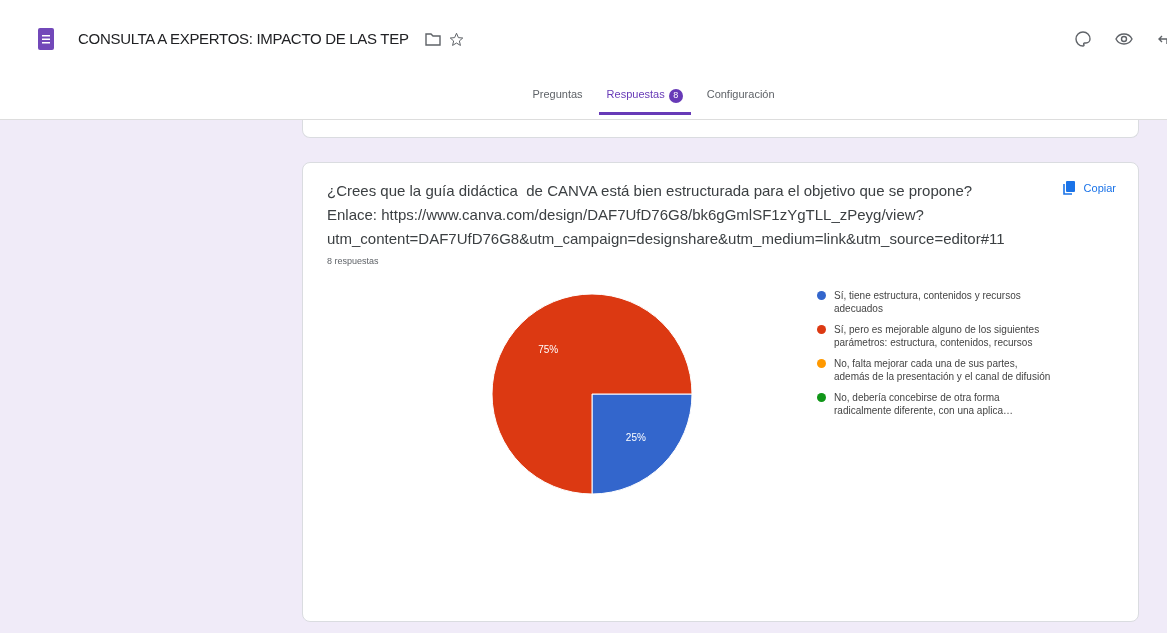  I want to click on palette-icon, so click(1083, 39).